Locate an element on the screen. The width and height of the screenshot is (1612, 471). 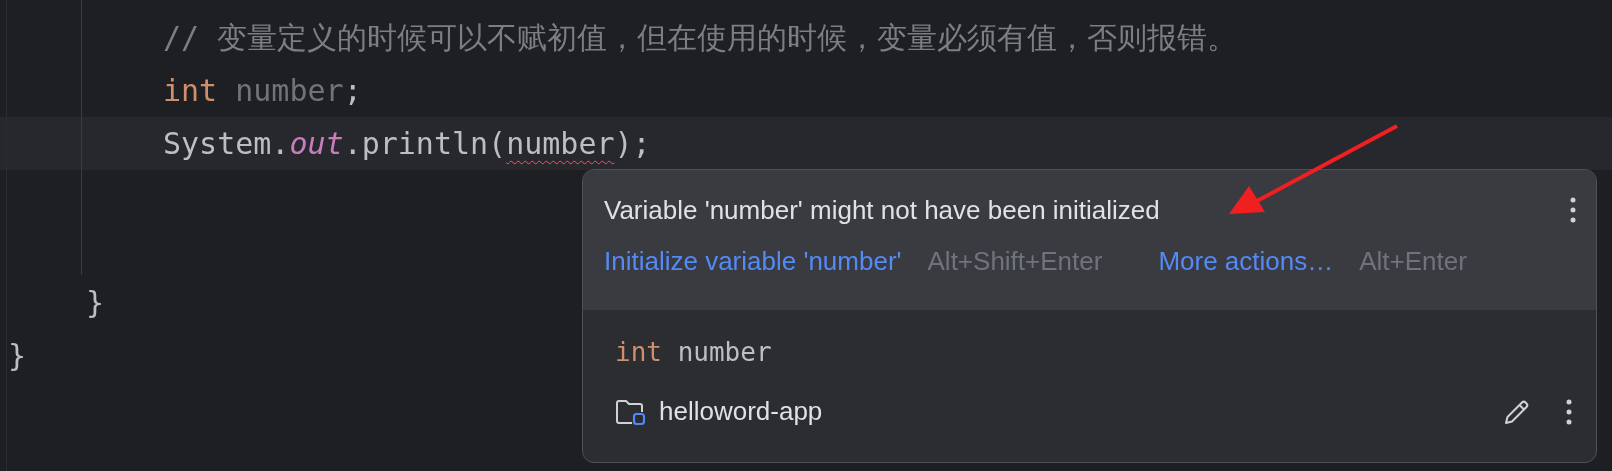
code-text: System. is located at coordinates (226, 143).